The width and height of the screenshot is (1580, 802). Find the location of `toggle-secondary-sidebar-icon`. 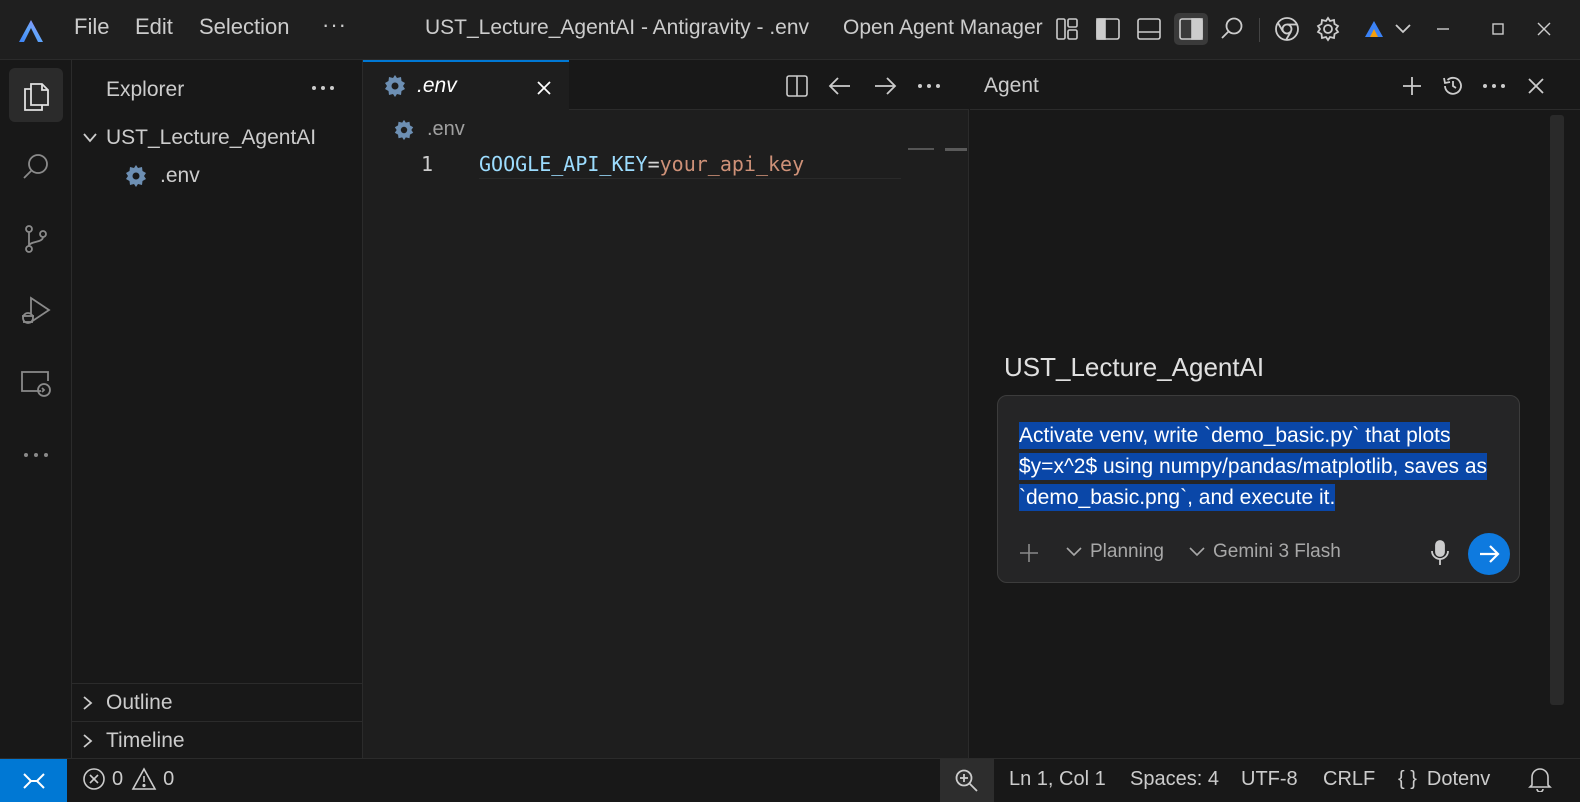

toggle-secondary-sidebar-icon is located at coordinates (1191, 29).